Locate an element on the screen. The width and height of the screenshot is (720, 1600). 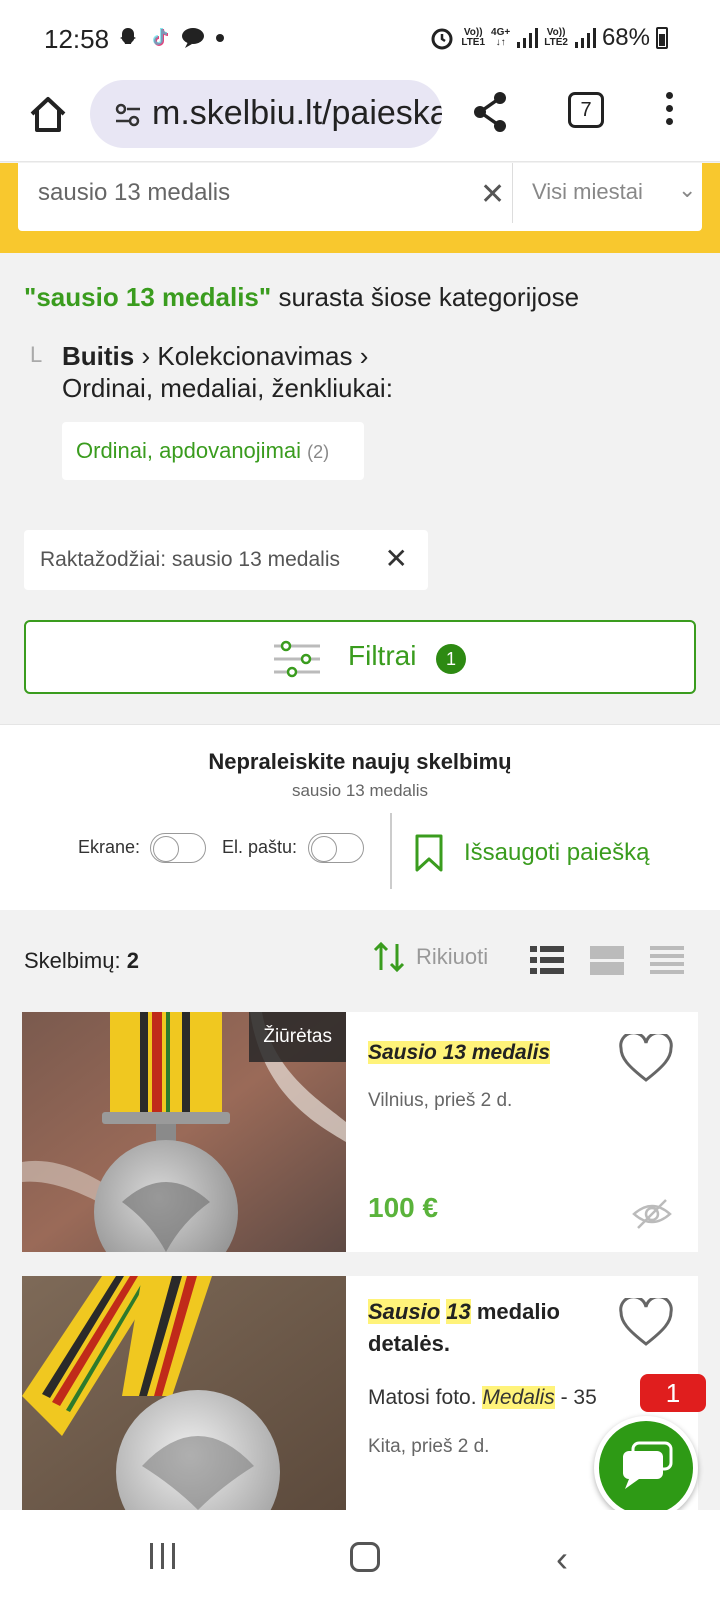
filters-button: Filtrai 1 is located at coordinates (360, 657).